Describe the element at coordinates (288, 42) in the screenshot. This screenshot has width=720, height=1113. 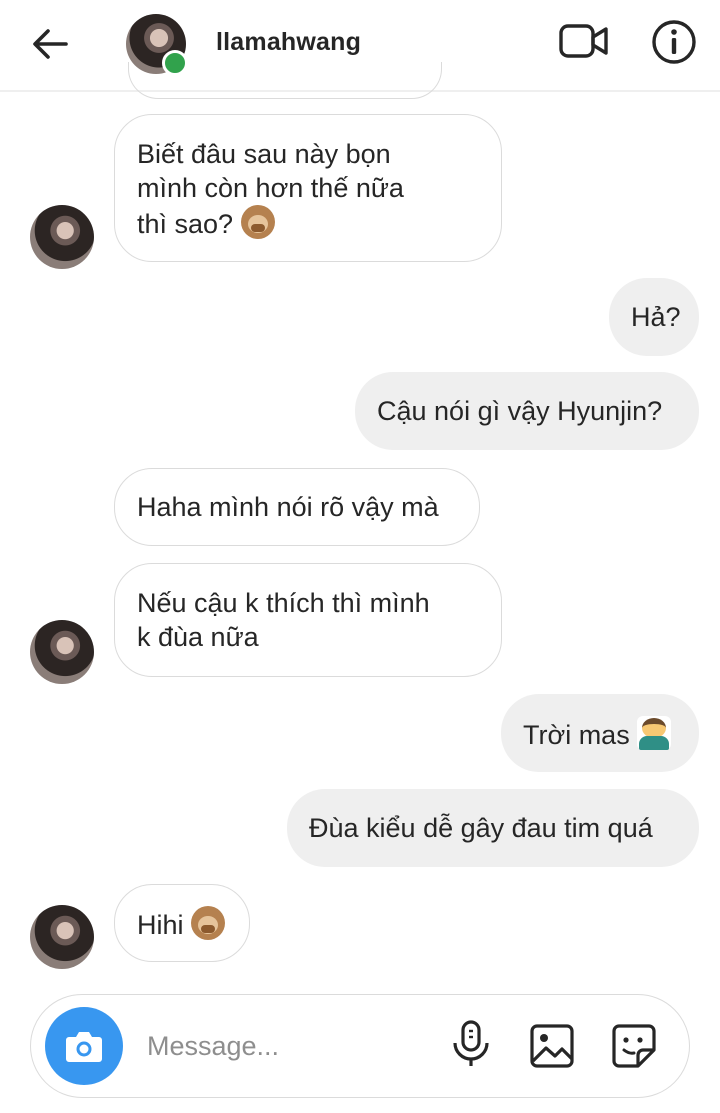
I see `contact-username: llamahwang` at that location.